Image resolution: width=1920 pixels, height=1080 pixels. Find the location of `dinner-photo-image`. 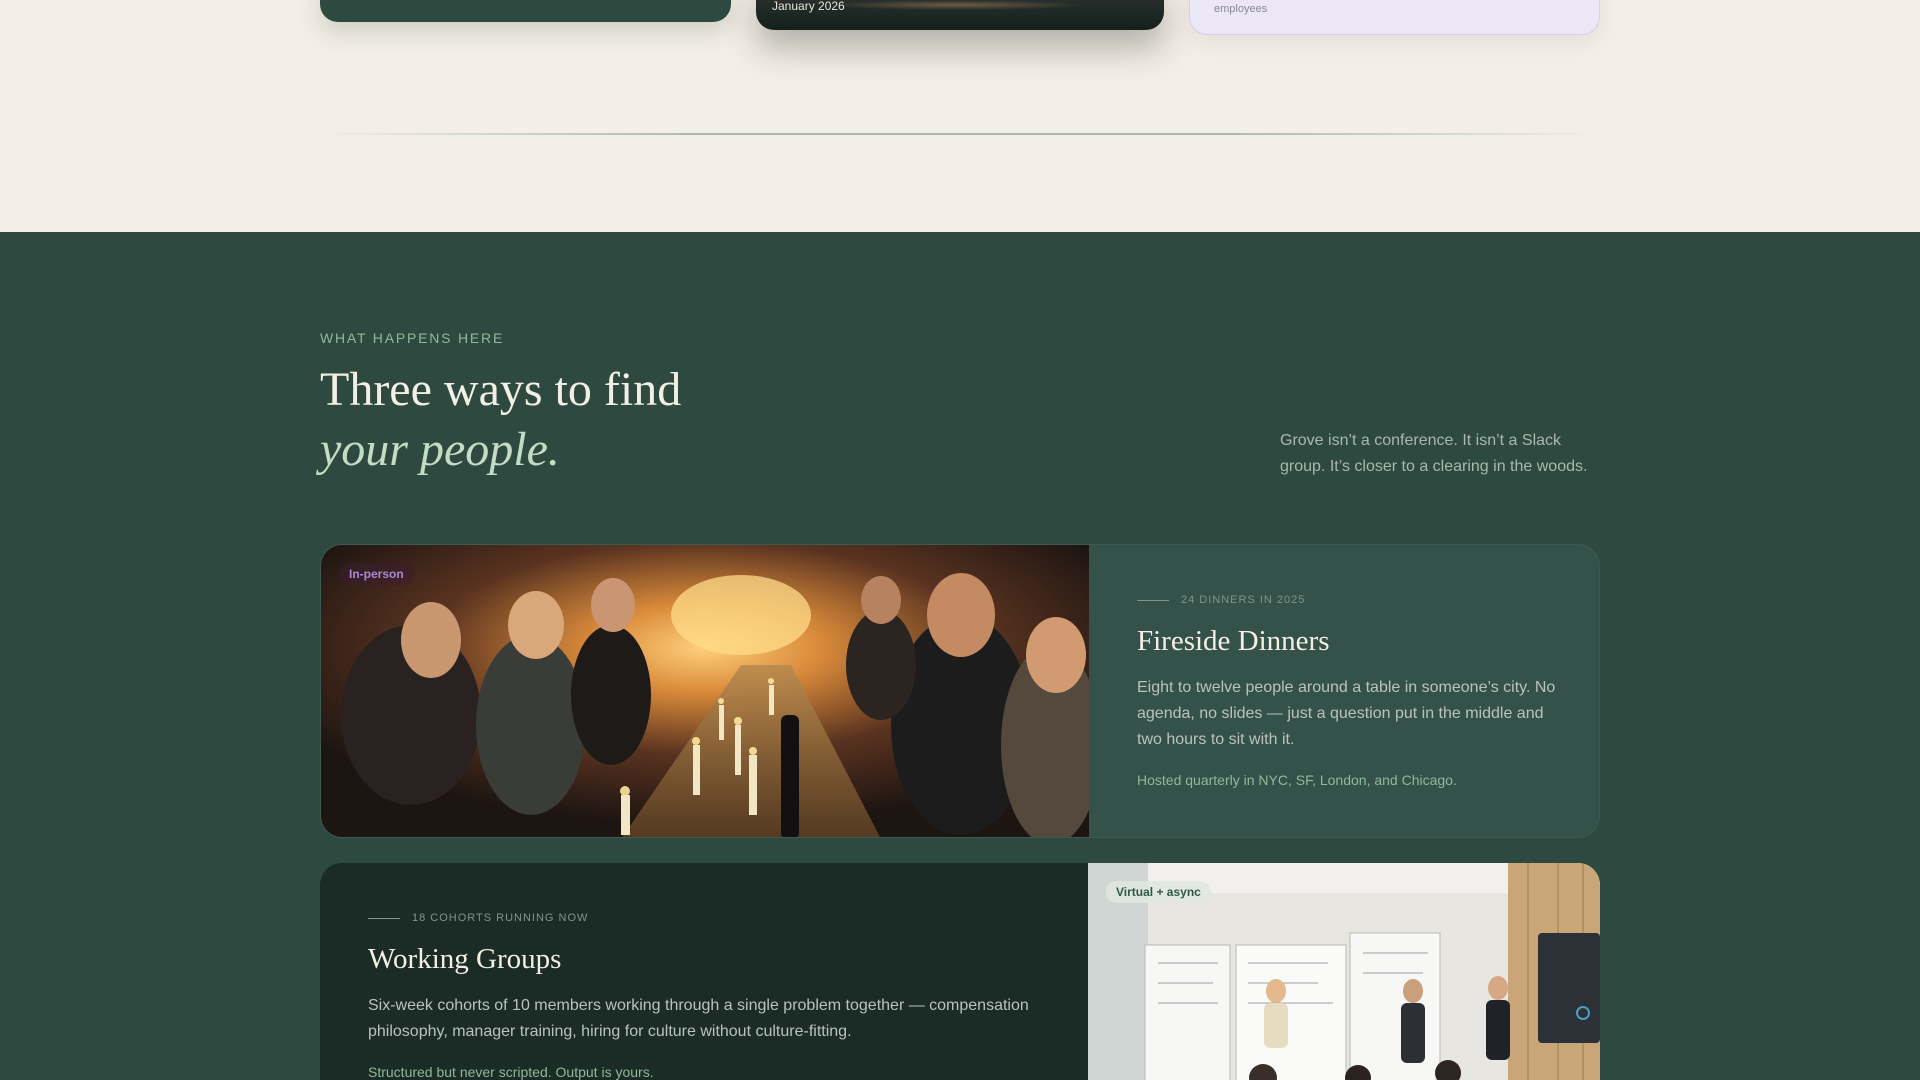

dinner-photo-image is located at coordinates (705, 691).